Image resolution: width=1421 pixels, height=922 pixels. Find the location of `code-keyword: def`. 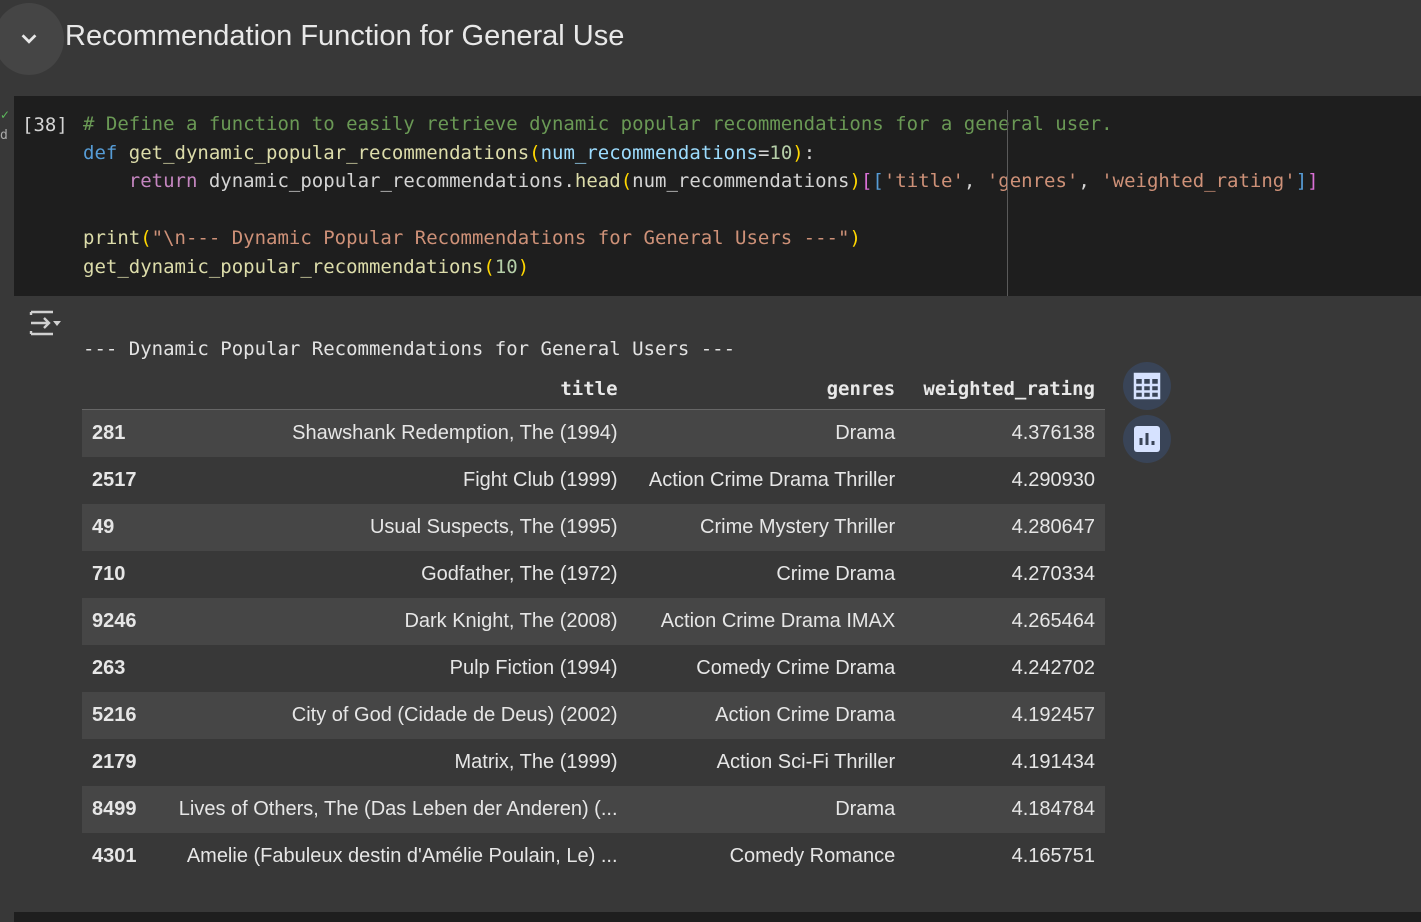

code-keyword: def is located at coordinates (100, 152).